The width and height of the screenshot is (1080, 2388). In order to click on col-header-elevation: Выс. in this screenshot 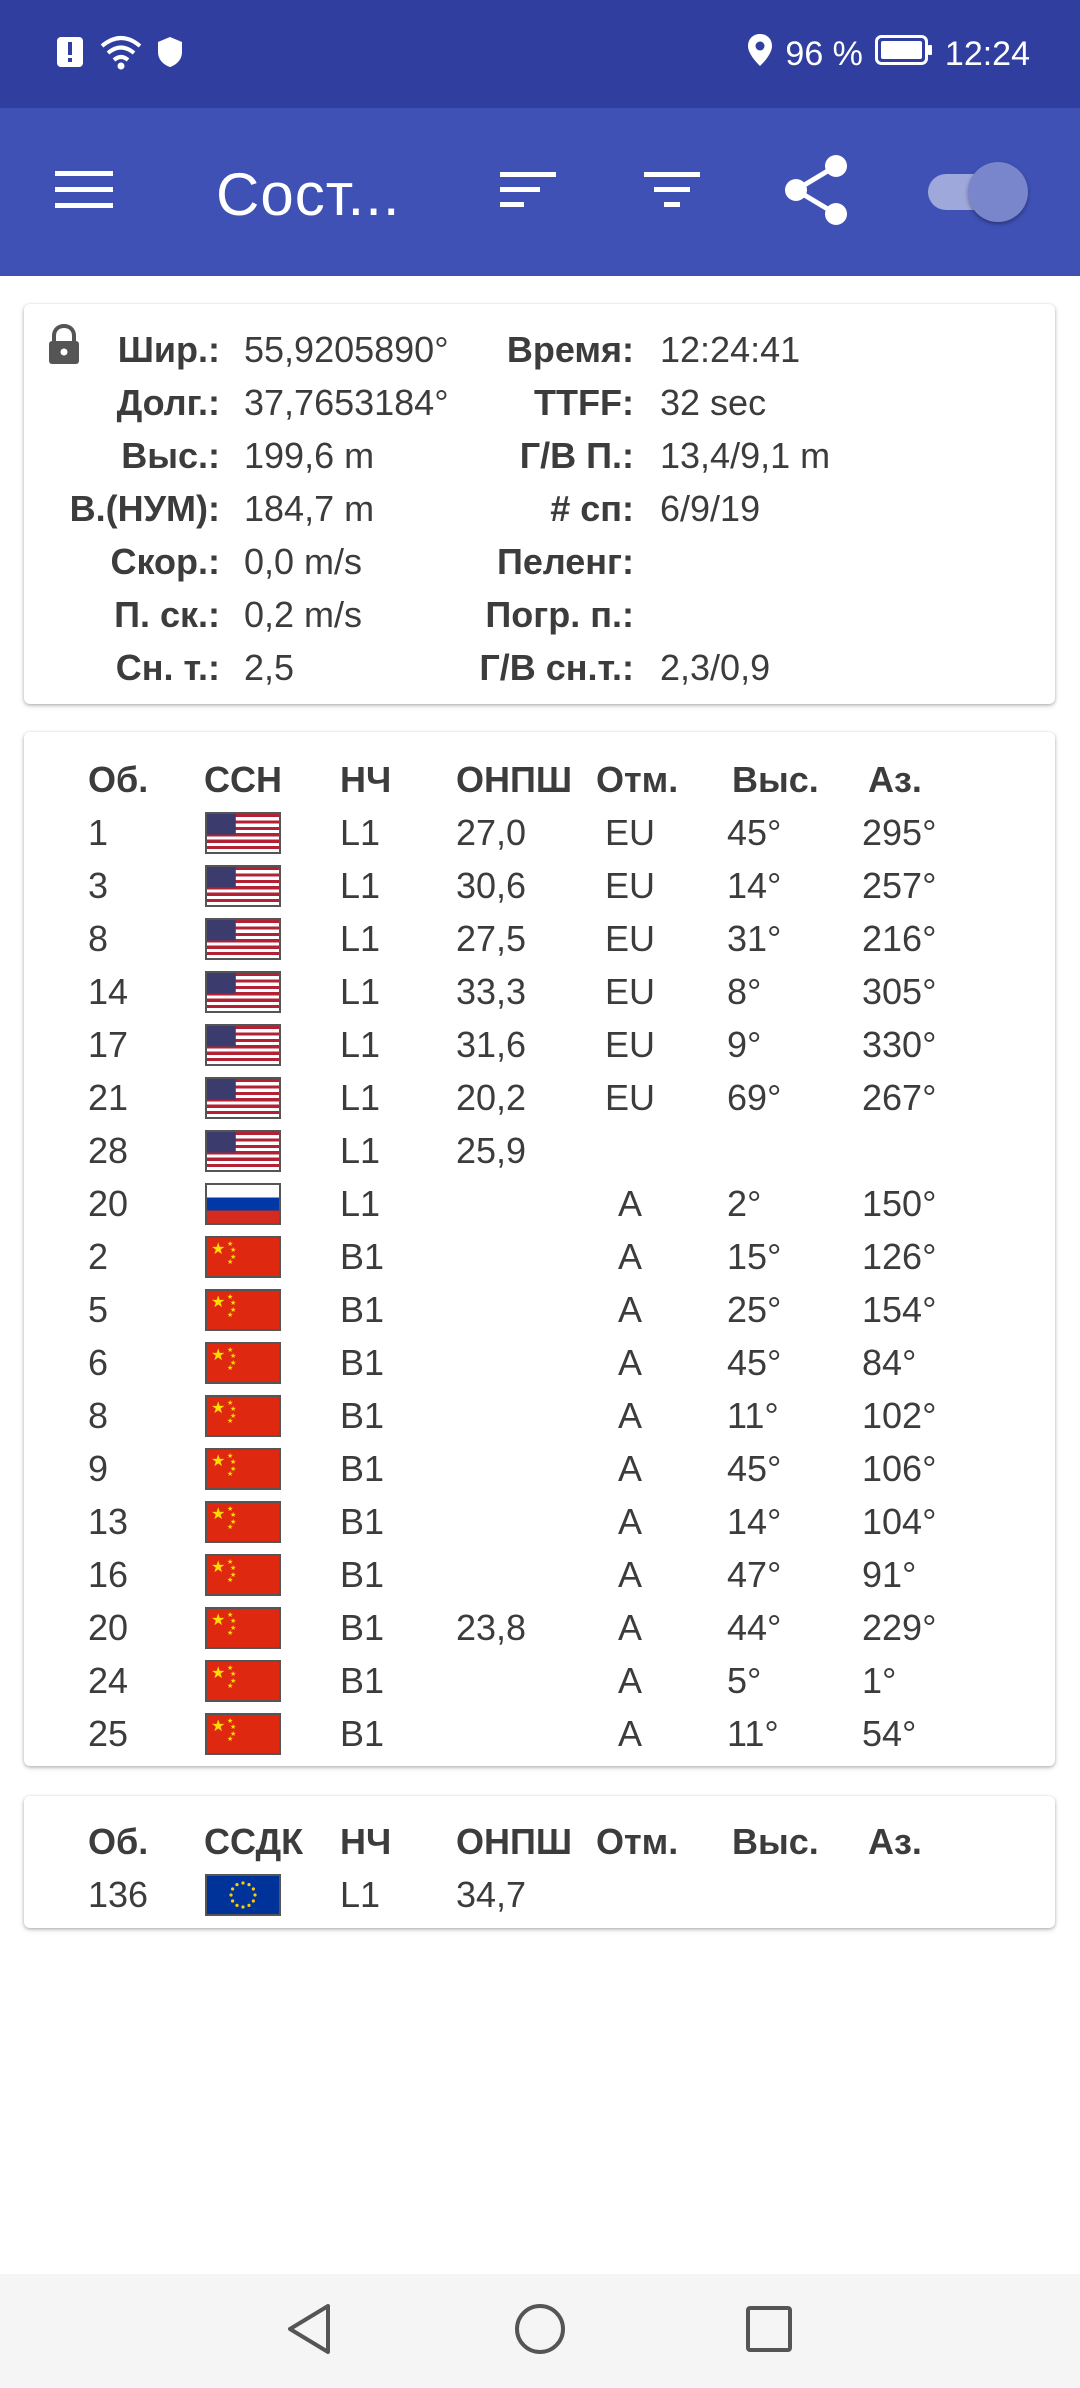, I will do `click(775, 779)`.